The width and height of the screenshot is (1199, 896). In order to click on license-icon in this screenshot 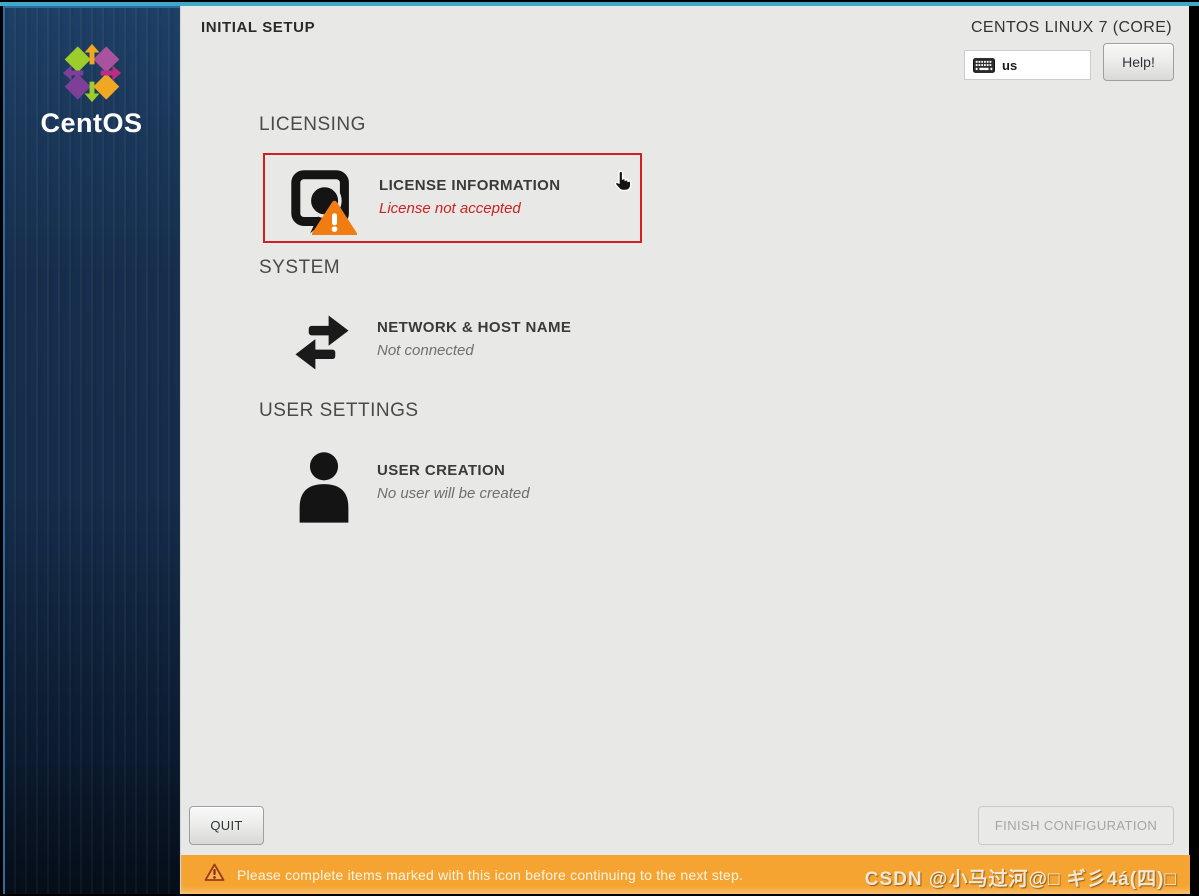, I will do `click(321, 201)`.